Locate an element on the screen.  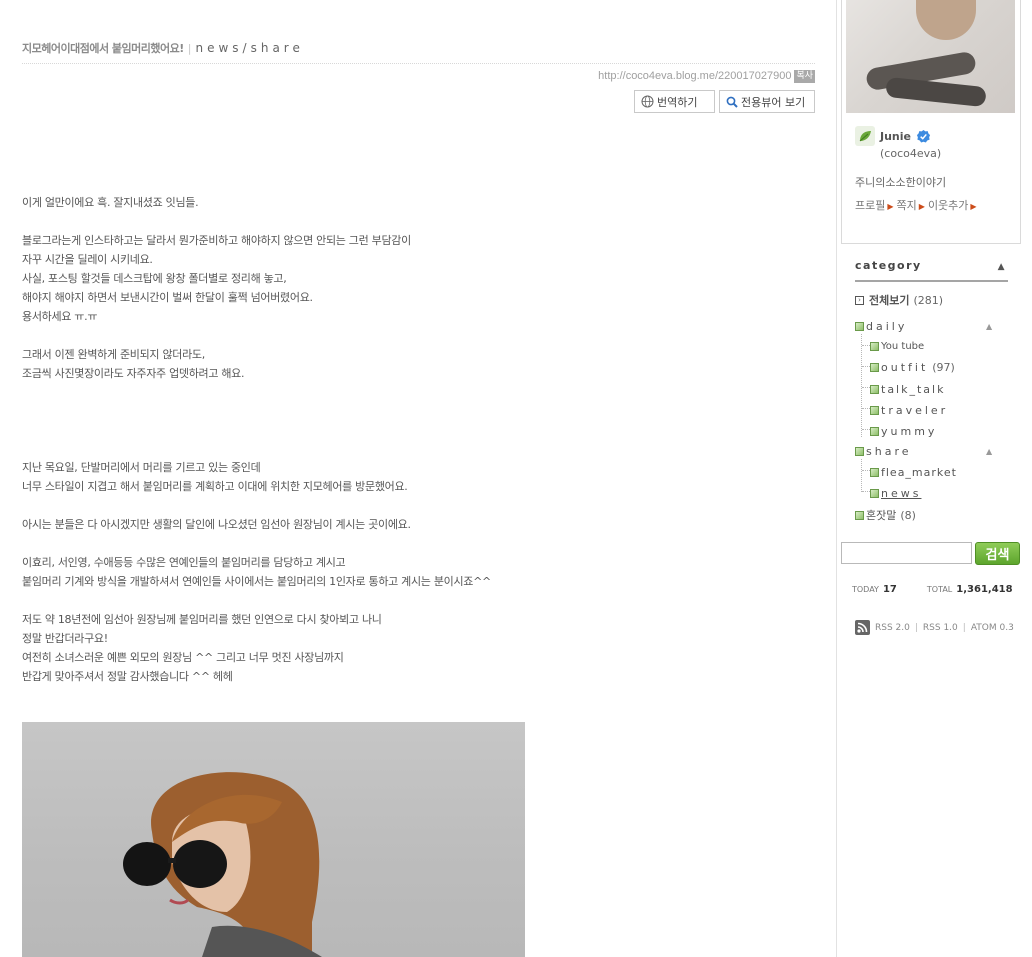
verified-badge-icon is located at coordinates (923, 135).